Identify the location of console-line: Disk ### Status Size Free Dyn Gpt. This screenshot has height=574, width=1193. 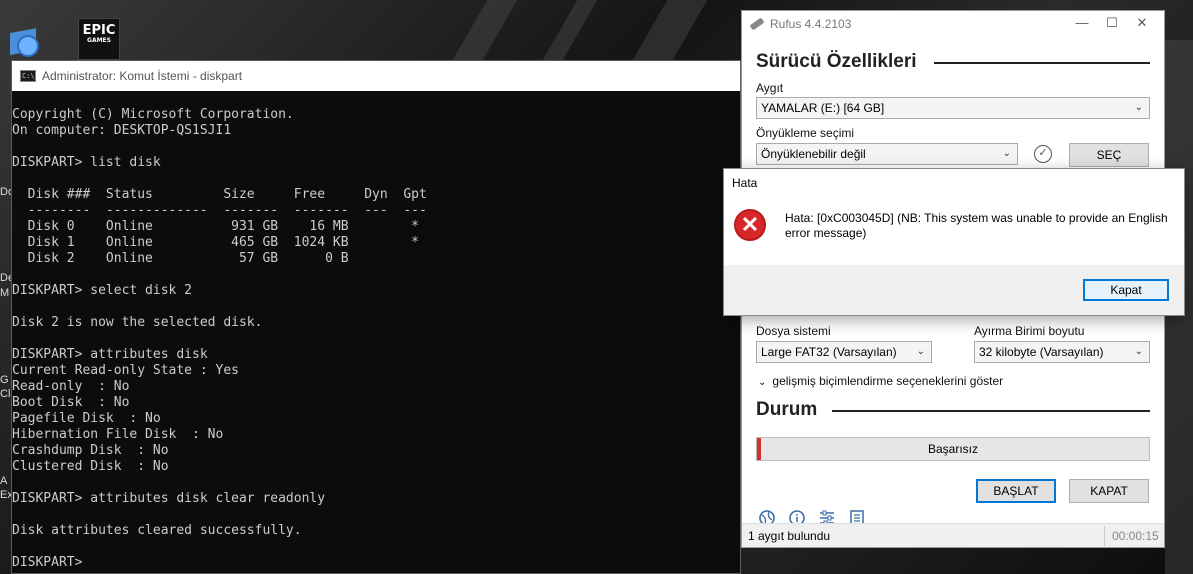
(219, 194).